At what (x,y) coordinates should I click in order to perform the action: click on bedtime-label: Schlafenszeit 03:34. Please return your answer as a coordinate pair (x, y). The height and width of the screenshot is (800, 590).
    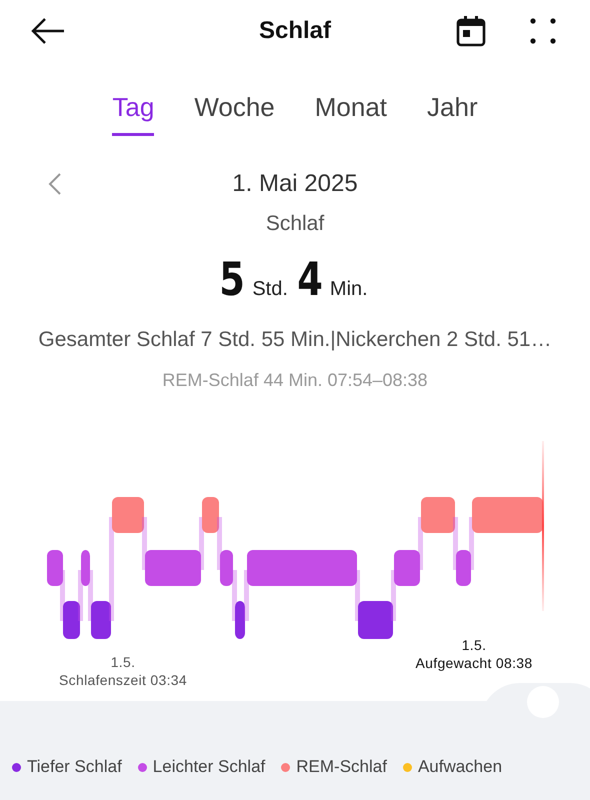
    Looking at the image, I should click on (123, 680).